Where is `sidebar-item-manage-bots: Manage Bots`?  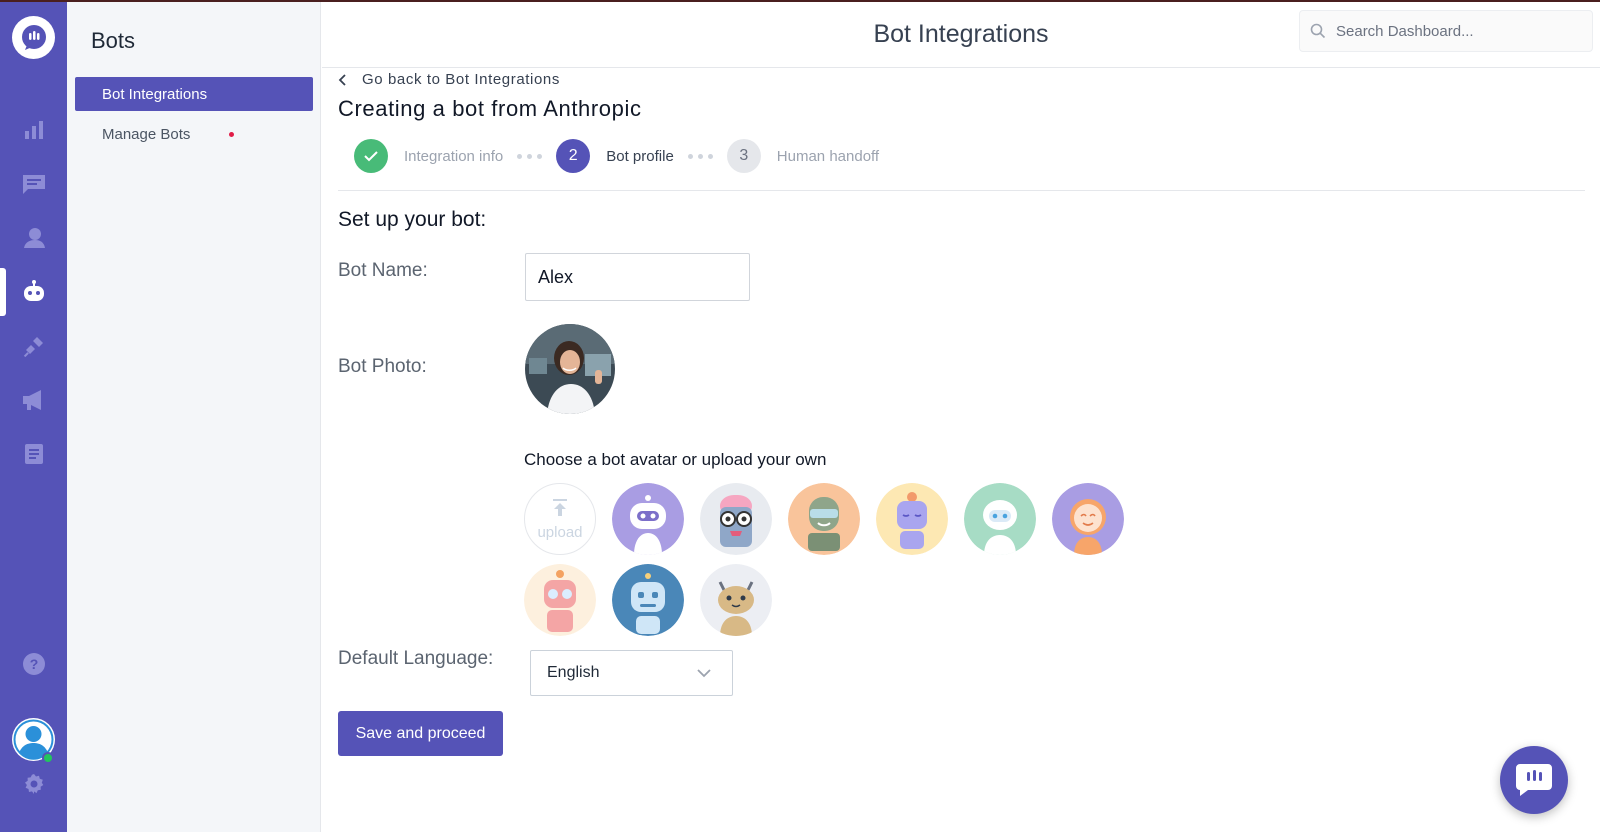
sidebar-item-manage-bots: Manage Bots is located at coordinates (194, 134).